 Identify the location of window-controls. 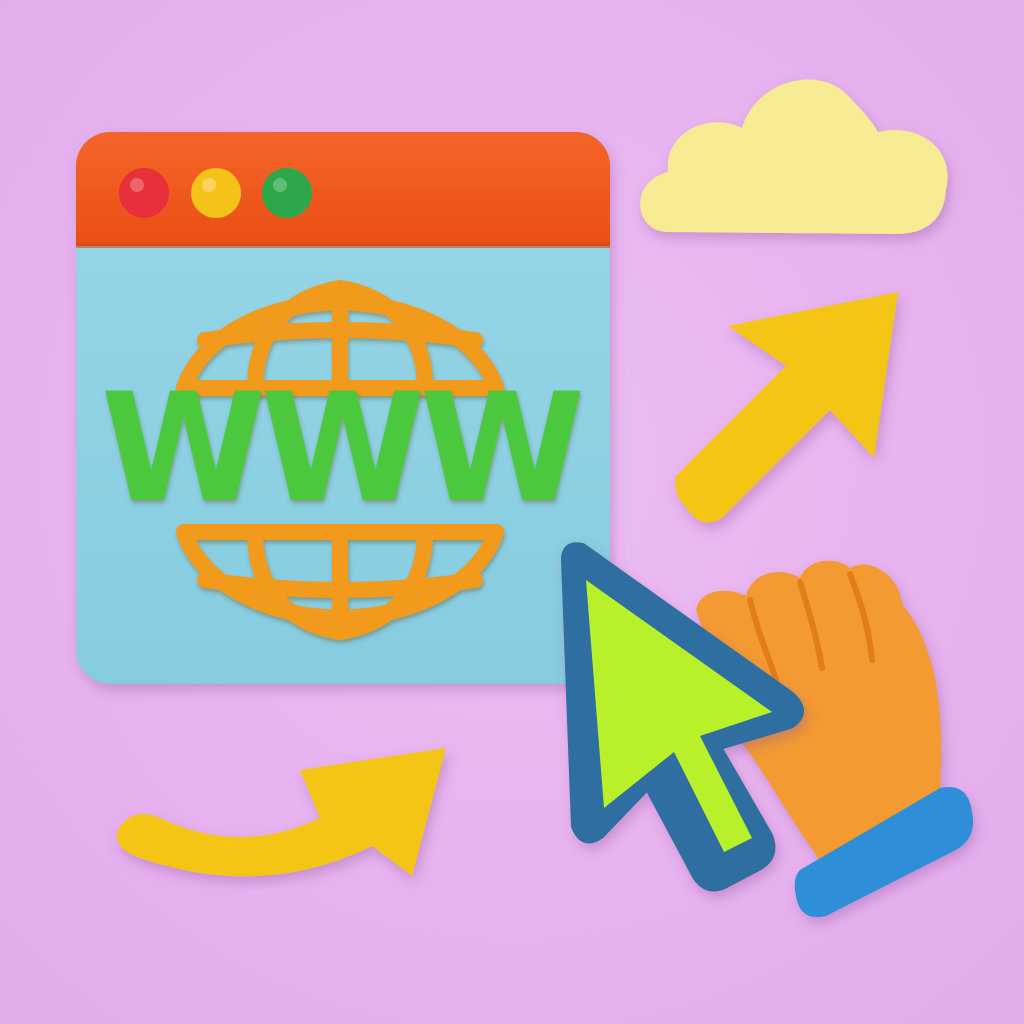
(215, 193).